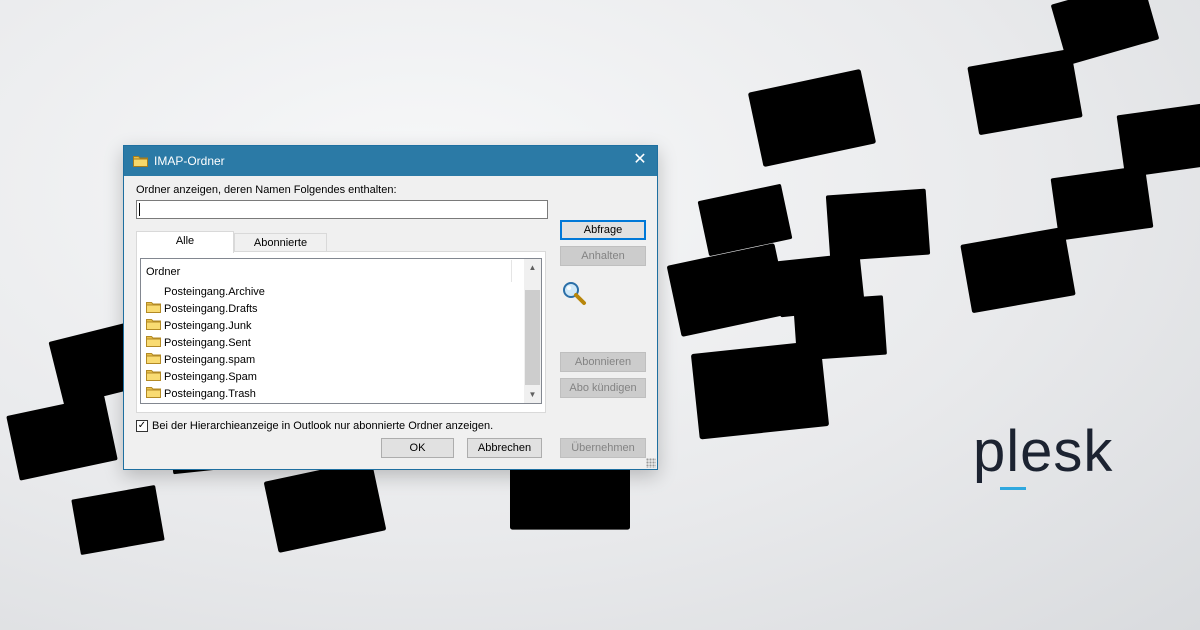 The image size is (1200, 630). Describe the element at coordinates (208, 326) in the screenshot. I see `list-item-label: Posteingang.Junk` at that location.